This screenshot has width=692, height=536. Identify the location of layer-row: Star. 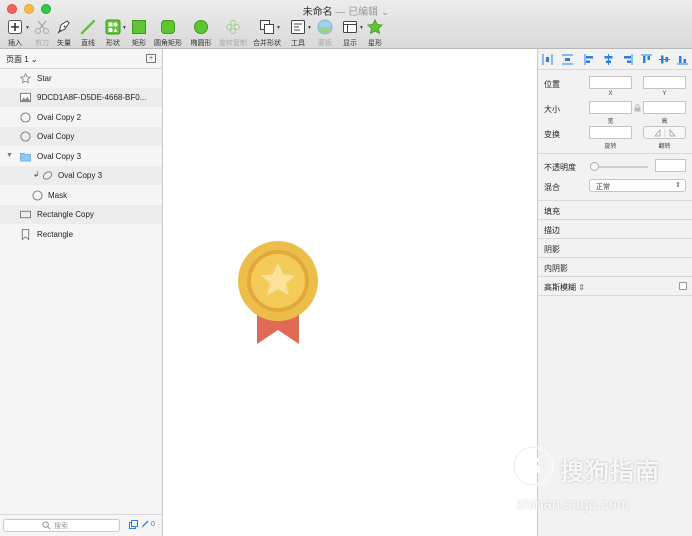
(81, 78).